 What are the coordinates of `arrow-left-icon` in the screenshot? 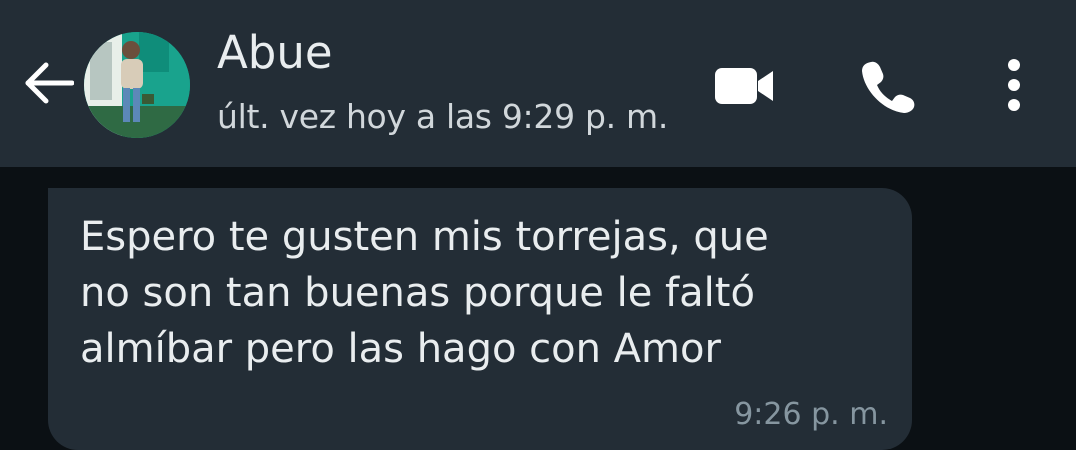 It's located at (49, 83).